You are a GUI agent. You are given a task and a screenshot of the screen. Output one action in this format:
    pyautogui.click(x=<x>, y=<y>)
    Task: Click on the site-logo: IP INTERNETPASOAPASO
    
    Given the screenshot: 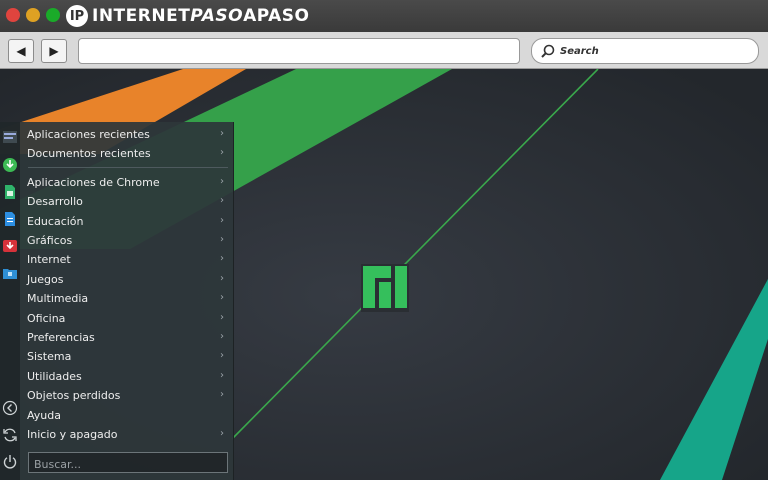 What is the action you would take?
    pyautogui.click(x=187, y=16)
    